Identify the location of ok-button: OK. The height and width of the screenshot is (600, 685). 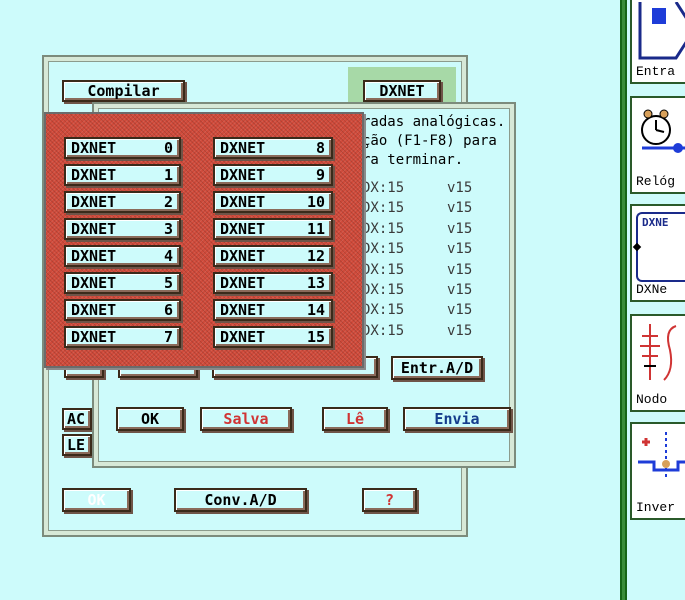
(96, 500).